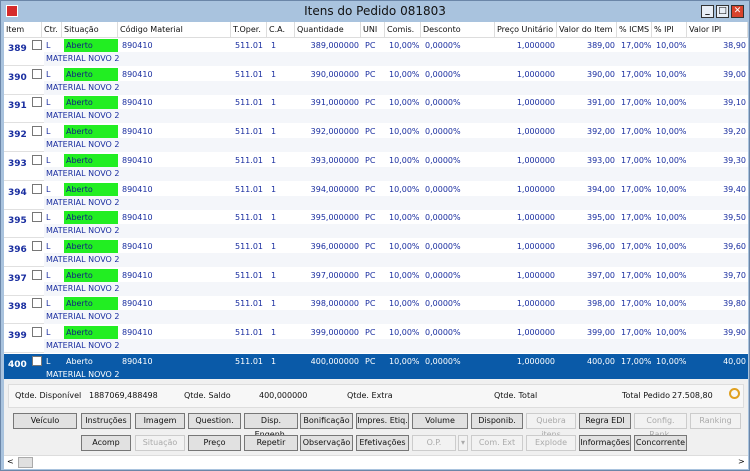 This screenshot has height=471, width=750. What do you see at coordinates (23, 30) in the screenshot?
I see `column-header: Item` at bounding box center [23, 30].